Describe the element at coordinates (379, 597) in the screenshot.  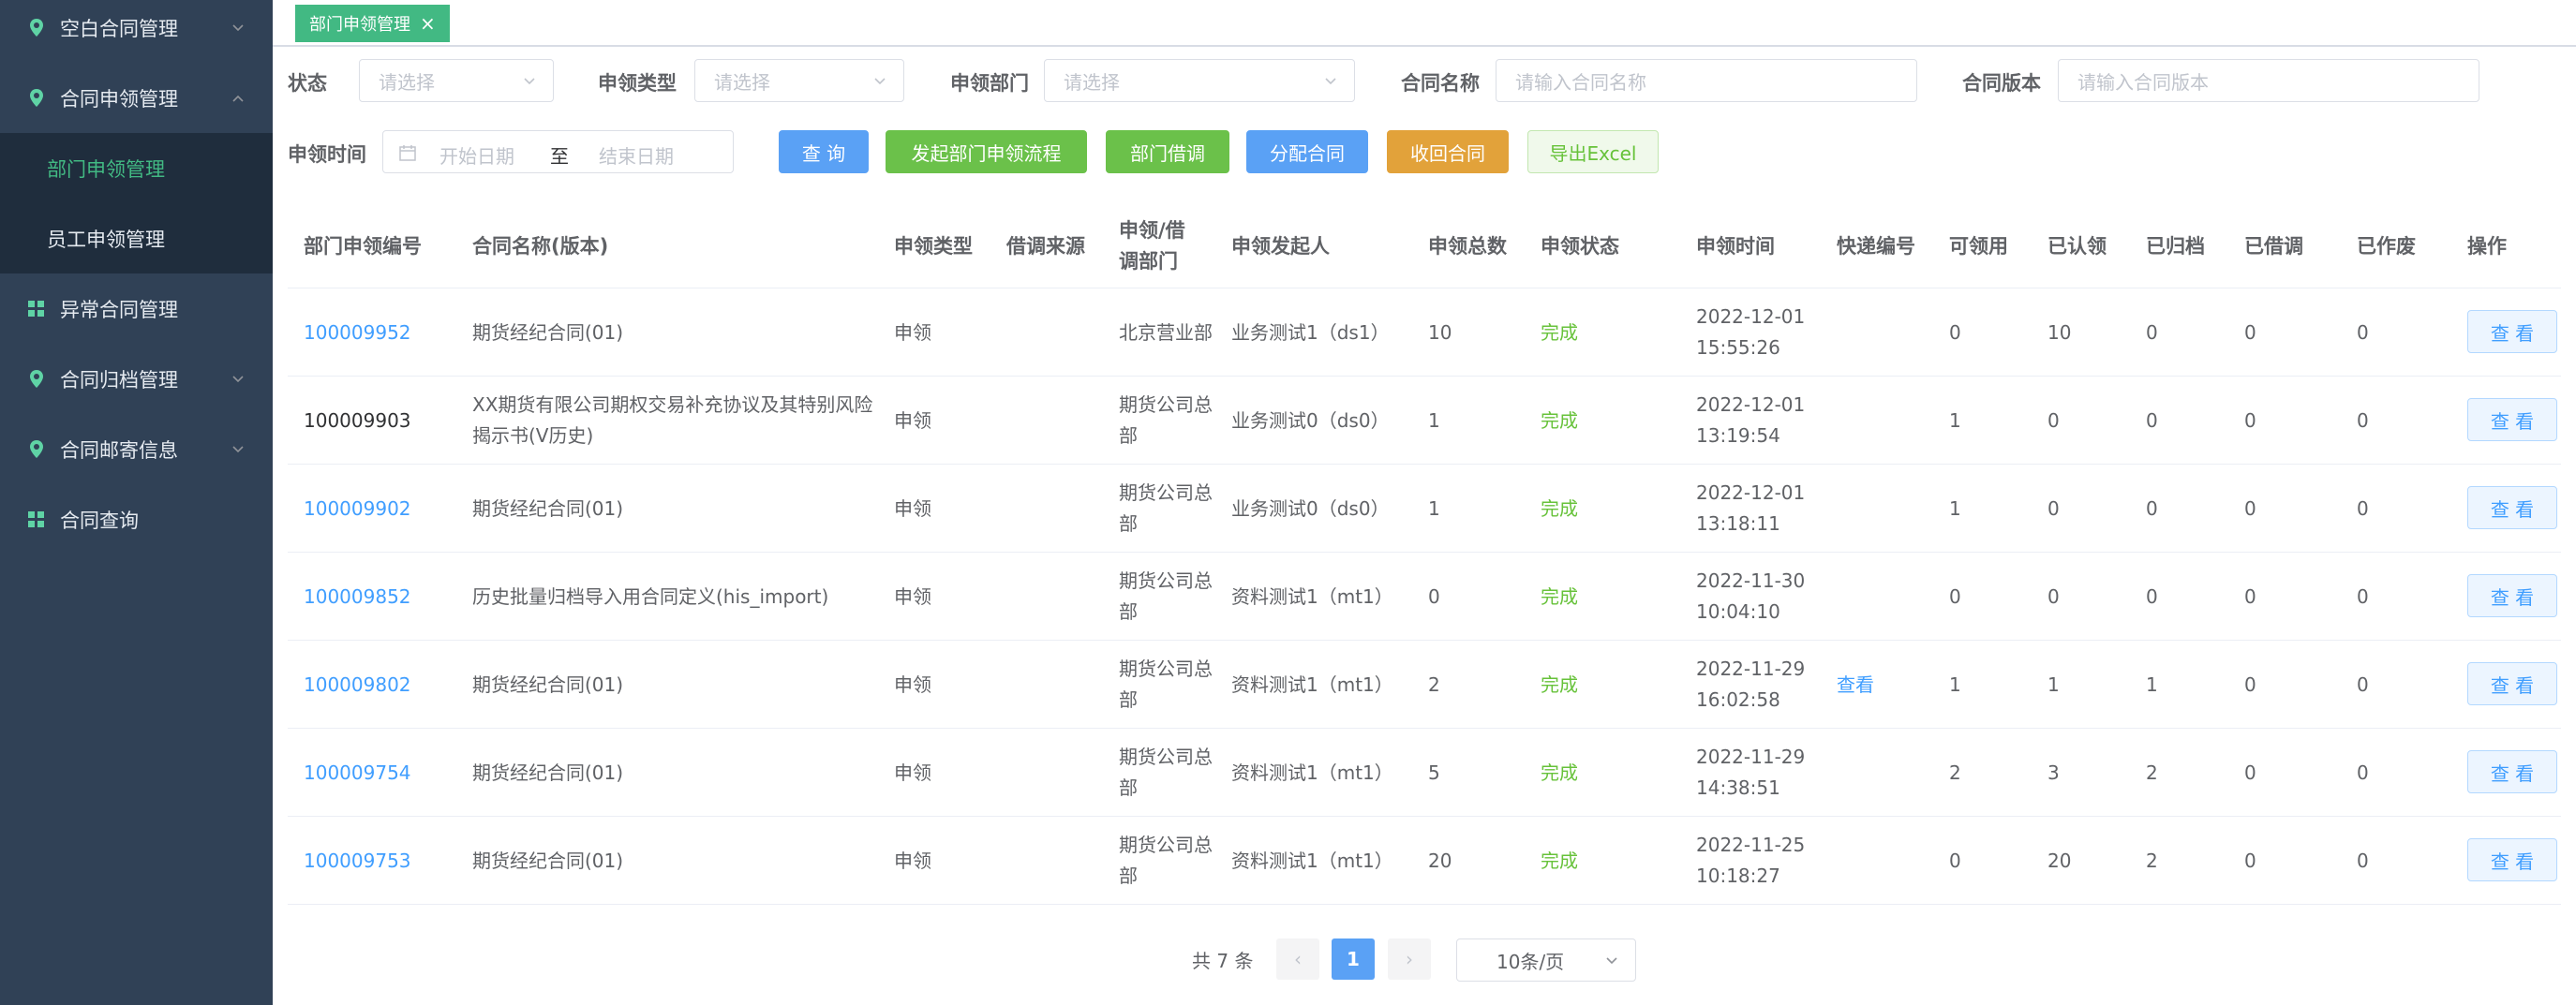
I see `cell-claim-id: 100009852` at that location.